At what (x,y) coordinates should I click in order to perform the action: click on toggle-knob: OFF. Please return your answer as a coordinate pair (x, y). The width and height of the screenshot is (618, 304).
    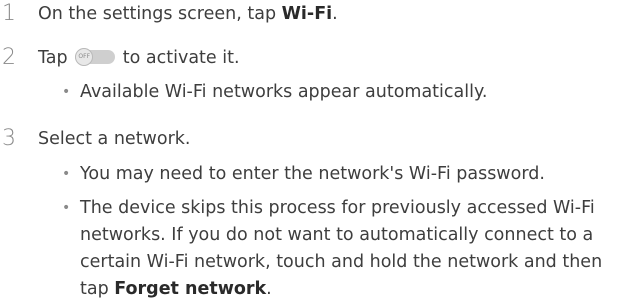
    Looking at the image, I should click on (84, 57).